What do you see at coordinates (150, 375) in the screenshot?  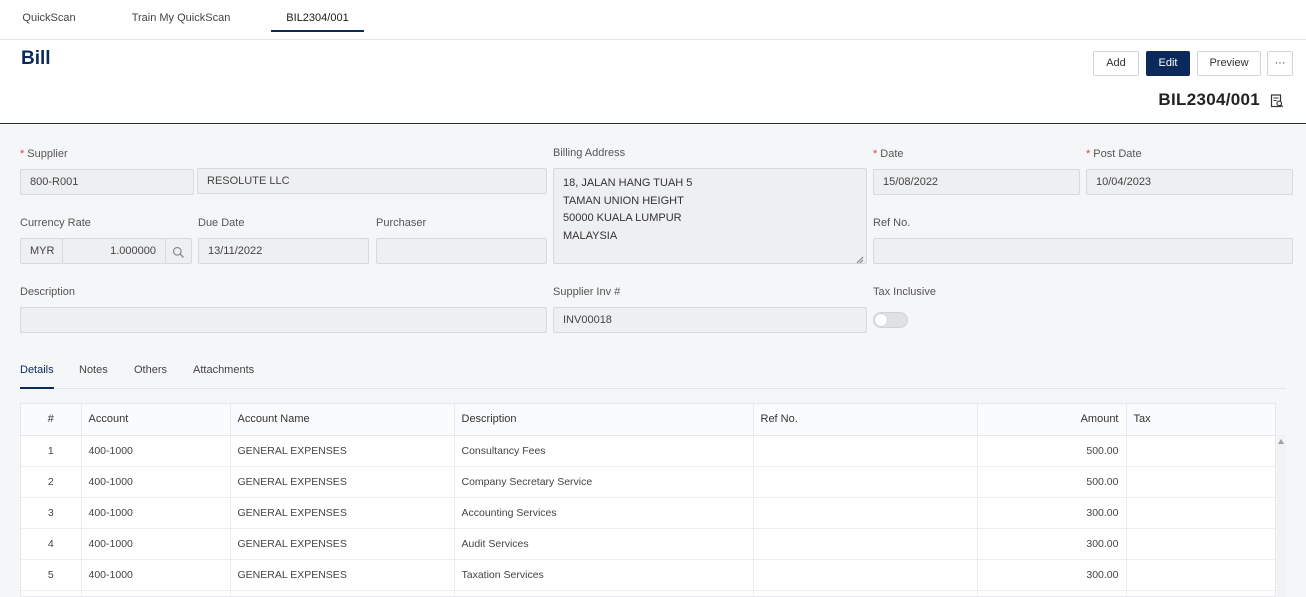 I see `tab-others: Others` at bounding box center [150, 375].